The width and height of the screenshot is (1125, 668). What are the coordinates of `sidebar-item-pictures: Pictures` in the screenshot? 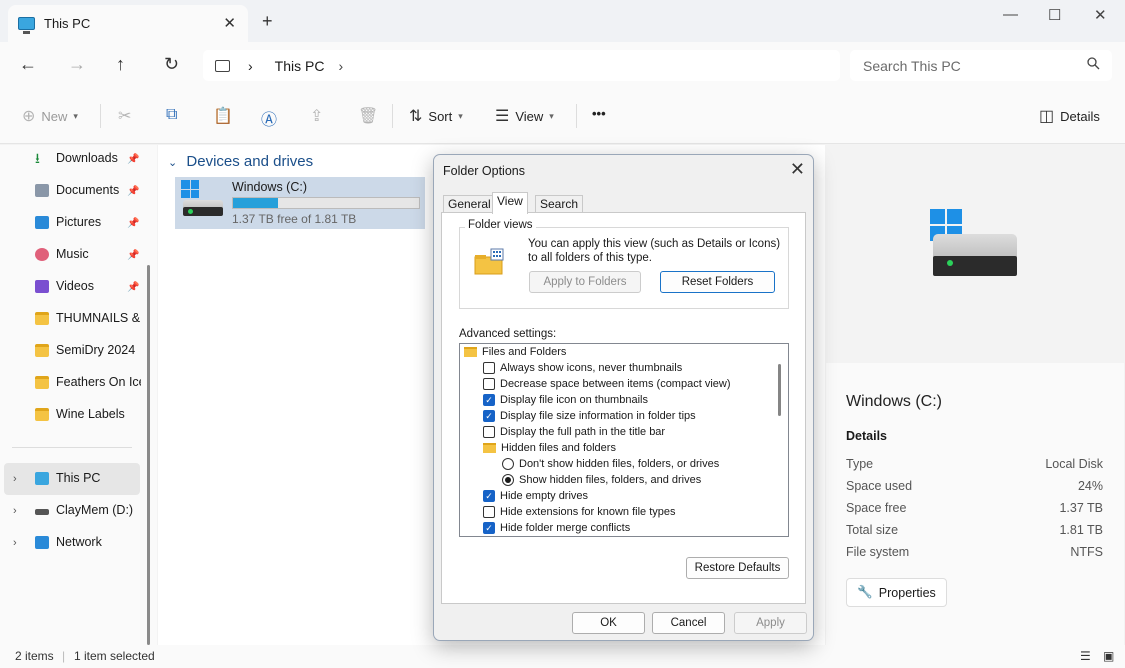 It's located at (88, 222).